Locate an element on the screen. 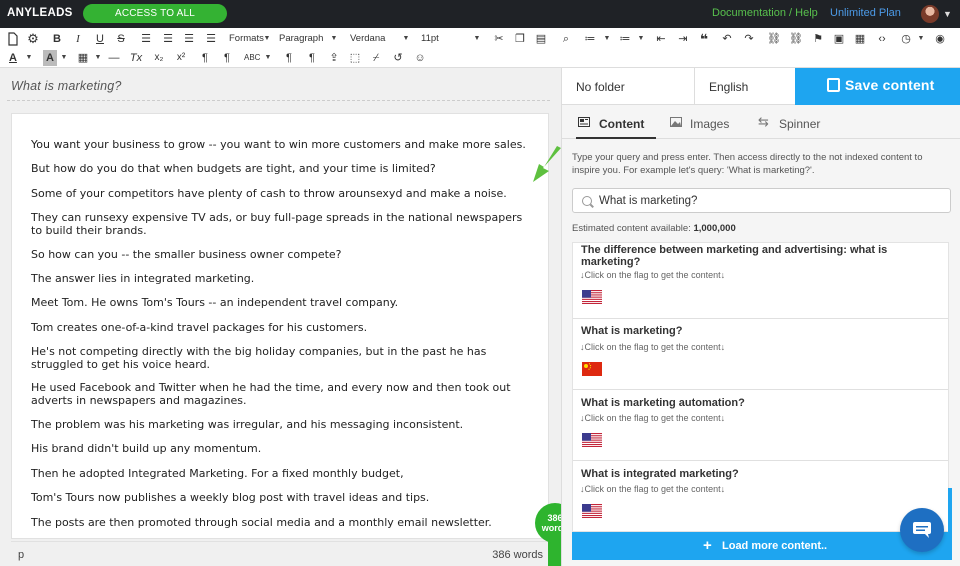  clear-formatting-icon: Tx is located at coordinates (136, 58).